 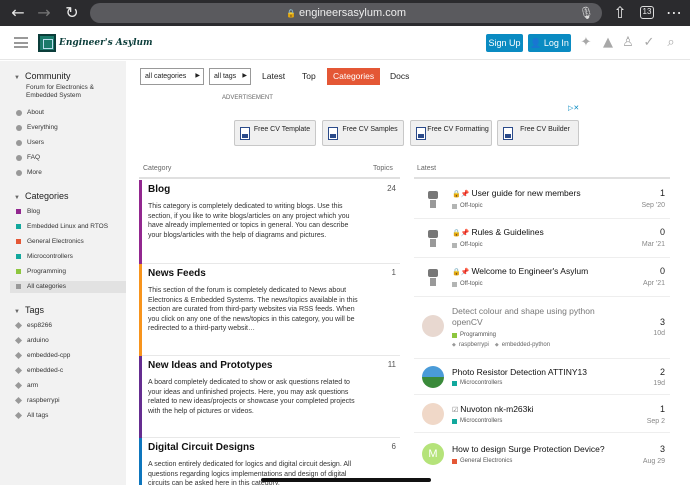 I want to click on sidebar-all-tags: All tags, so click(x=31, y=415).